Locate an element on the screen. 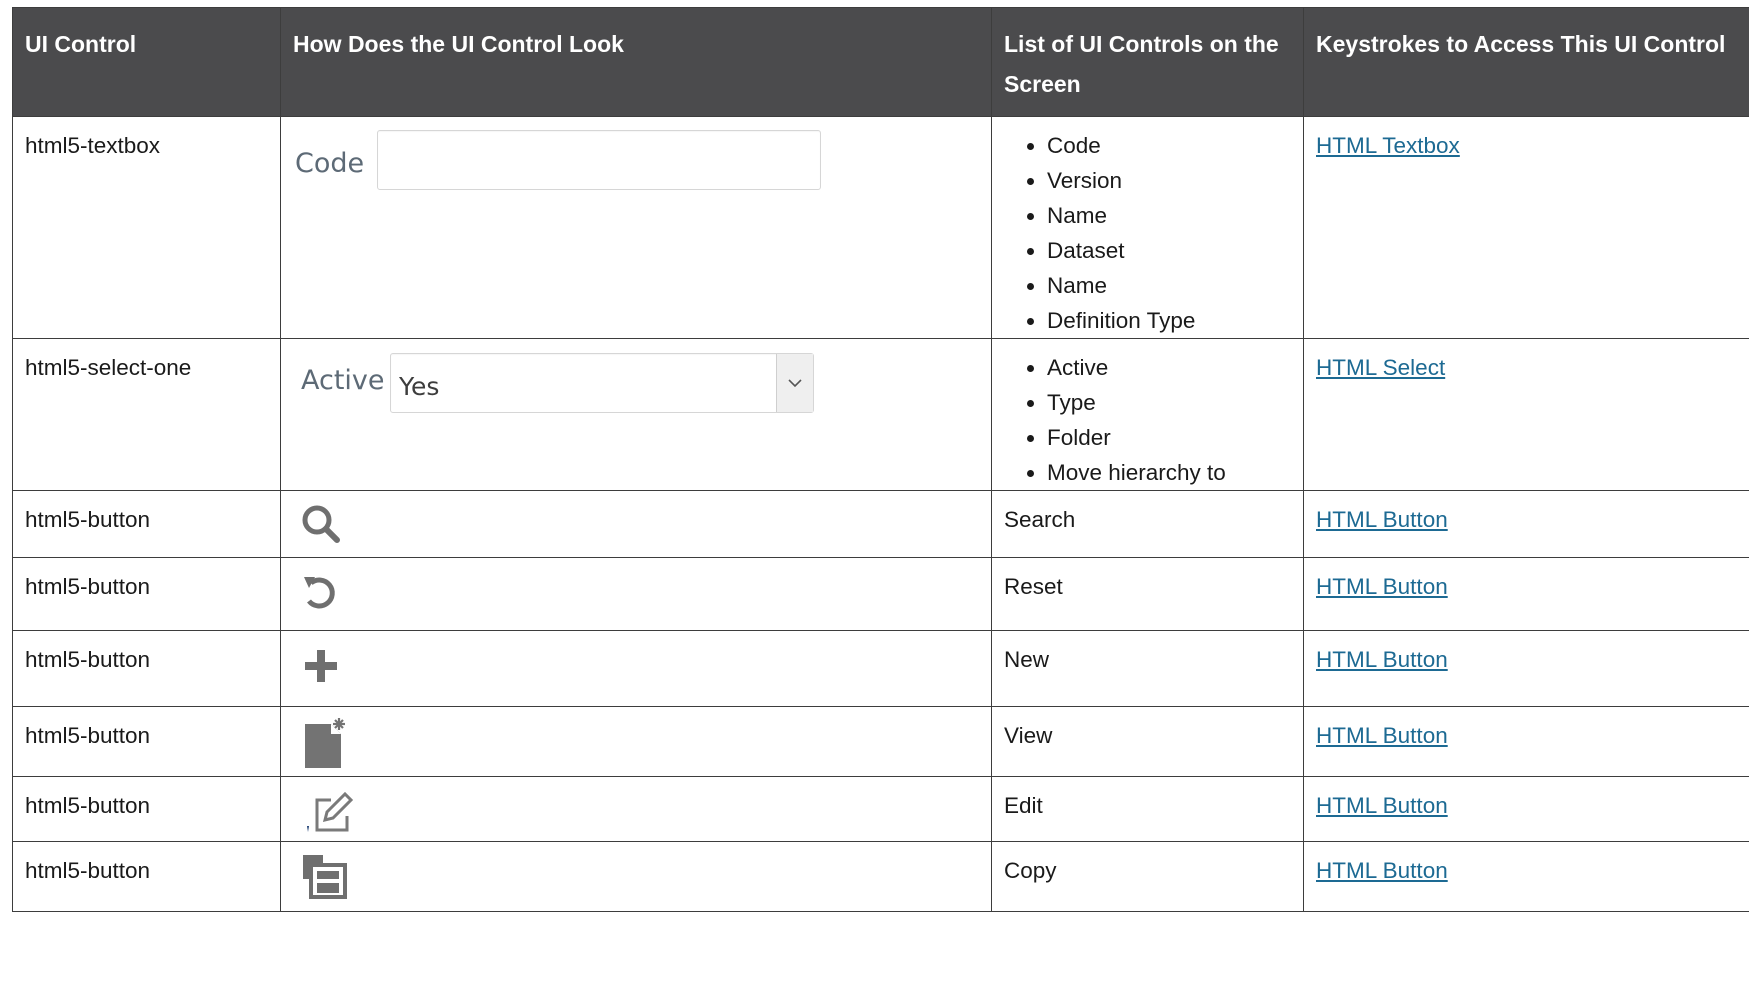  control-text-cell: Reset is located at coordinates (1147, 594).